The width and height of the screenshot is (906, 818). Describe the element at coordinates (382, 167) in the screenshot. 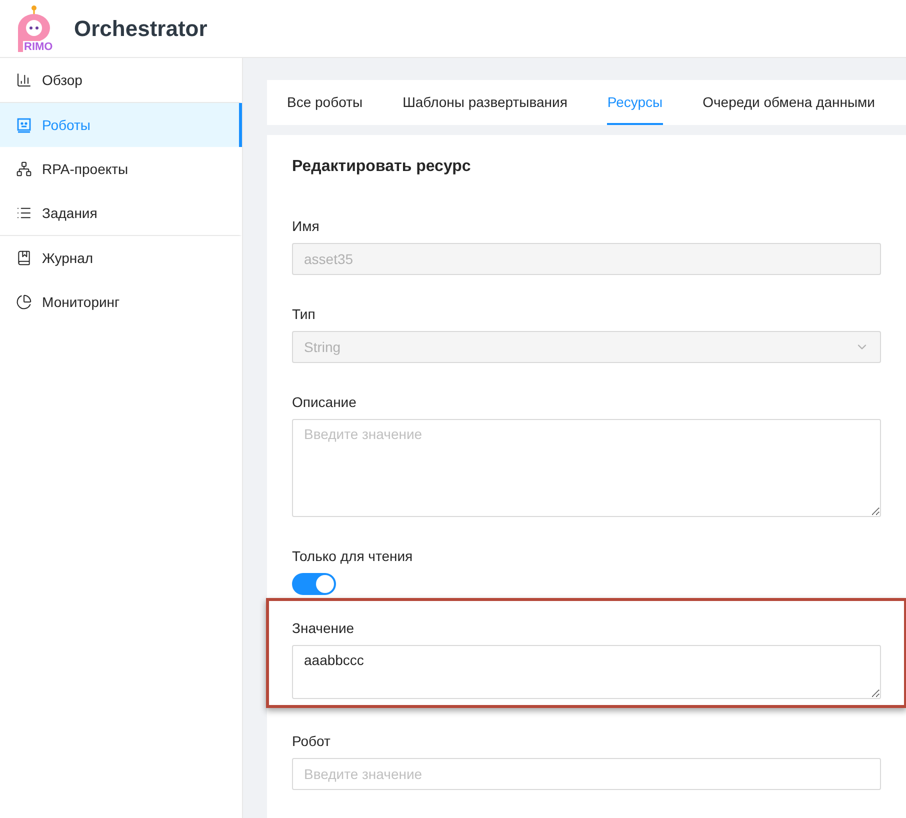

I see `form-title: Редактировать ресурс` at that location.